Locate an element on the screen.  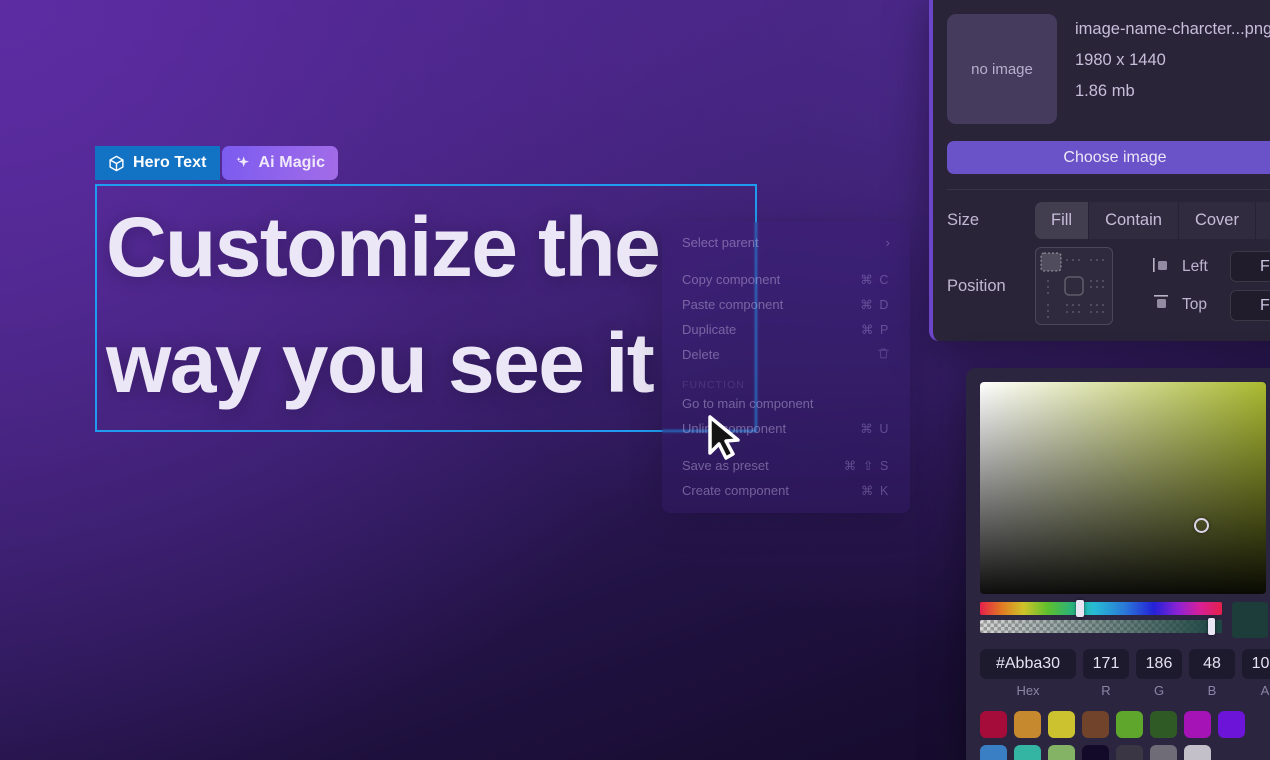
saturation-handle is located at coordinates (1201, 525).